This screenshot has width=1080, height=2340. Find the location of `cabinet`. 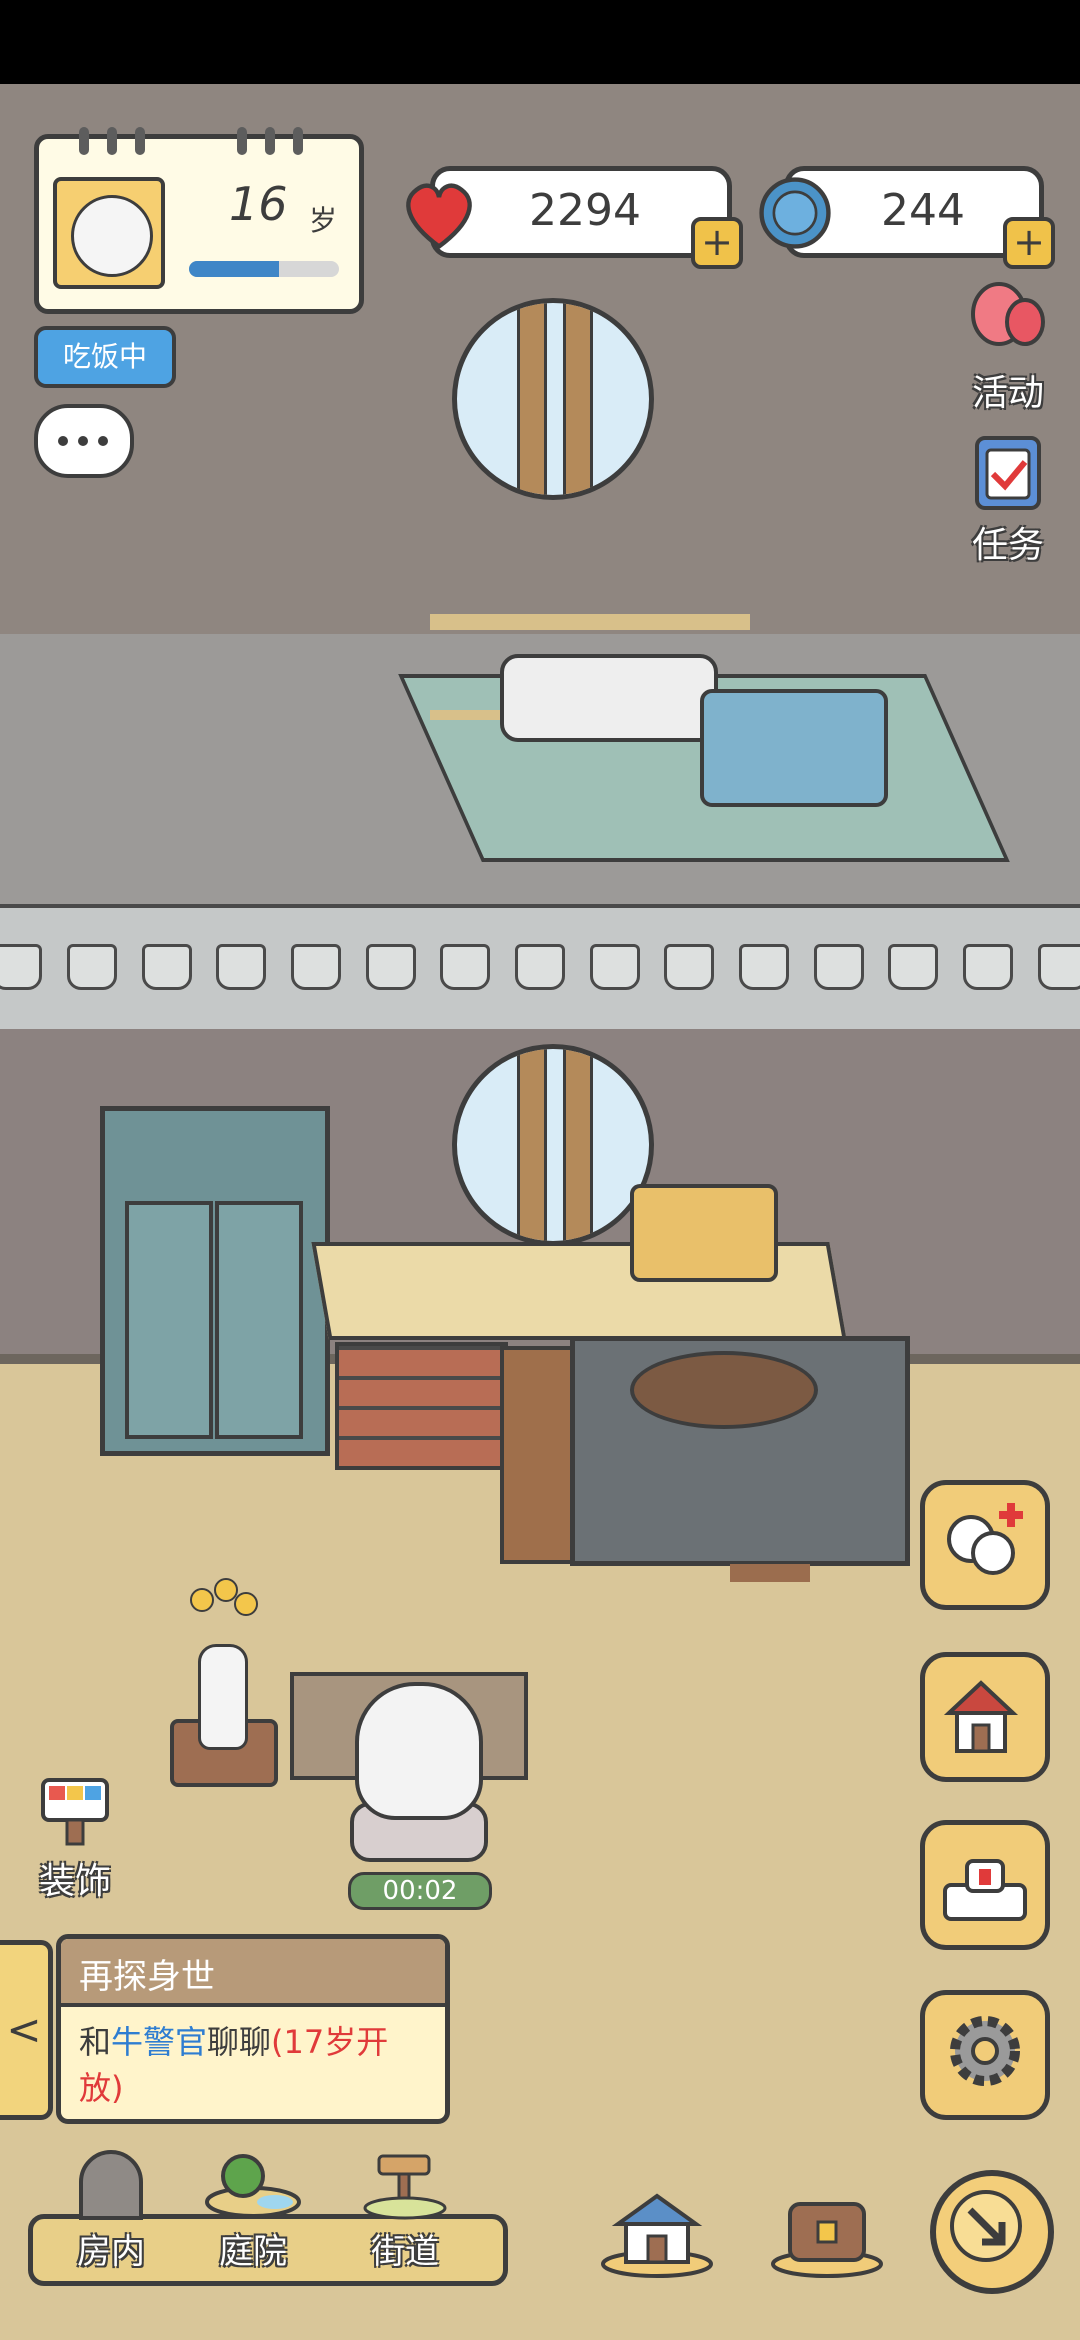

cabinet is located at coordinates (215, 1281).